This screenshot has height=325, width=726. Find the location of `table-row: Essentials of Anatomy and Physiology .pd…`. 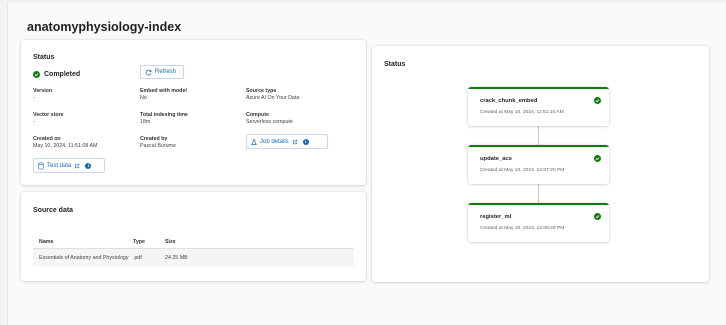

table-row: Essentials of Anatomy and Physiology .pd… is located at coordinates (193, 257).